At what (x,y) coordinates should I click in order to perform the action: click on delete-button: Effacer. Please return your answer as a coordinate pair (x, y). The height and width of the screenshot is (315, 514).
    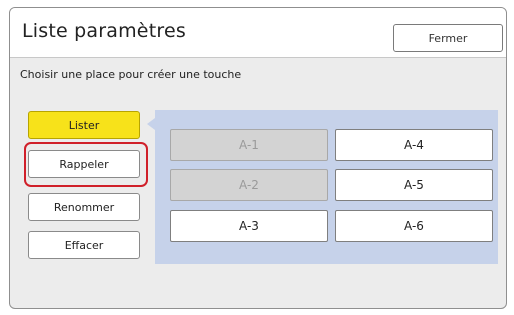
    Looking at the image, I should click on (84, 245).